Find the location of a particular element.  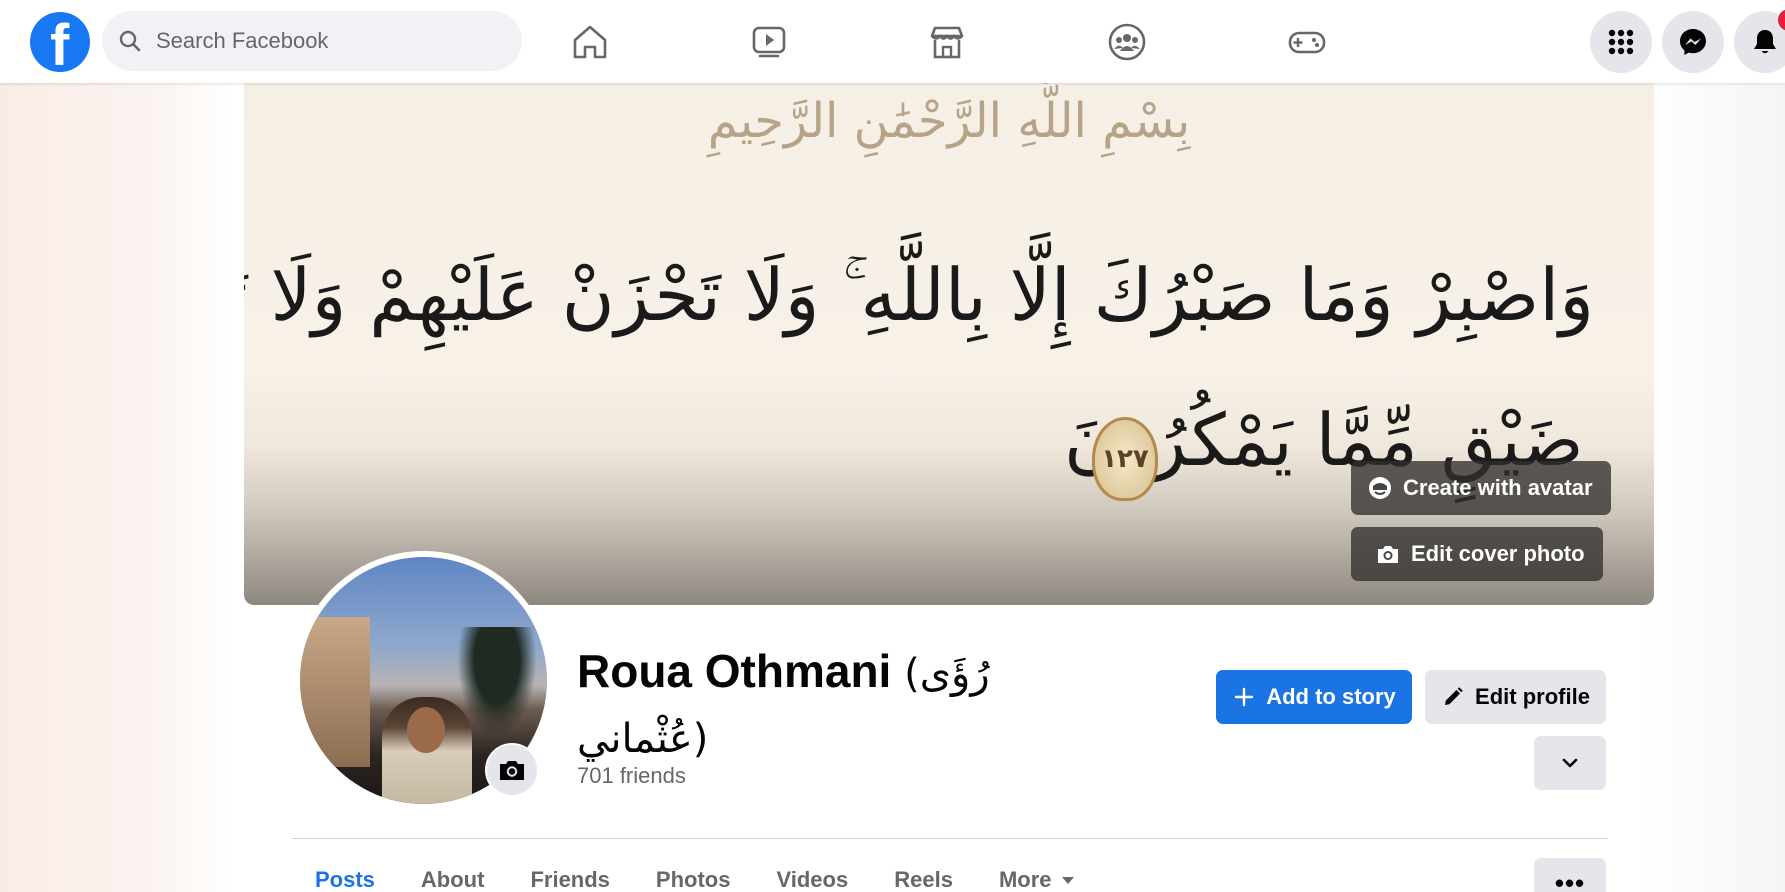

create-with-avatar-label: Create with avatar is located at coordinates (1498, 487).